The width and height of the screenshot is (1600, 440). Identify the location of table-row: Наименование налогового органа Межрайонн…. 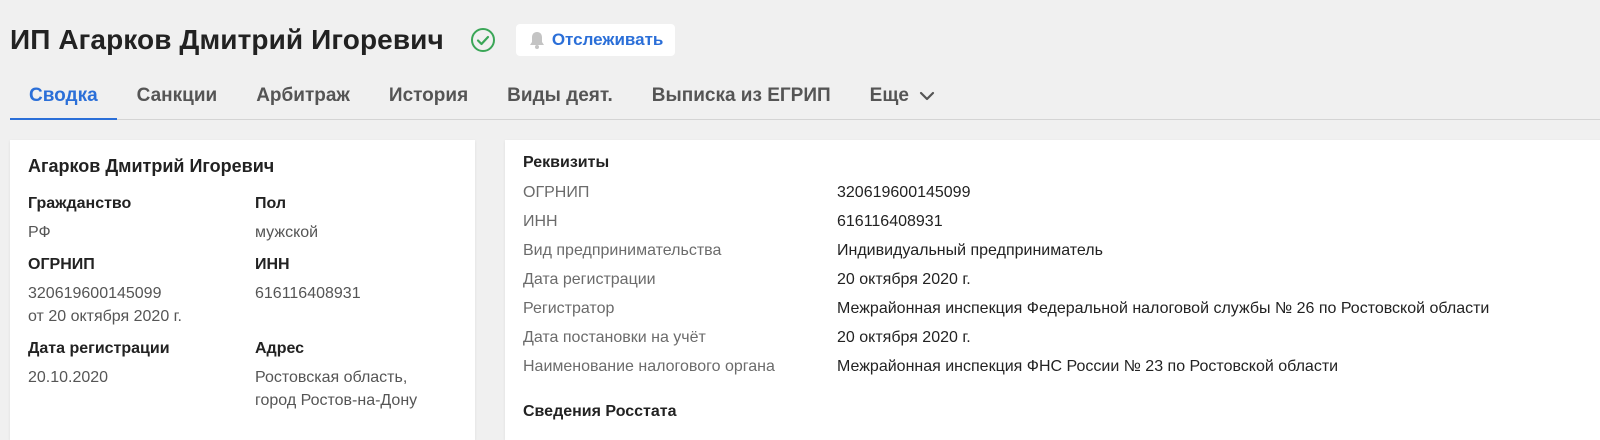
(1060, 366).